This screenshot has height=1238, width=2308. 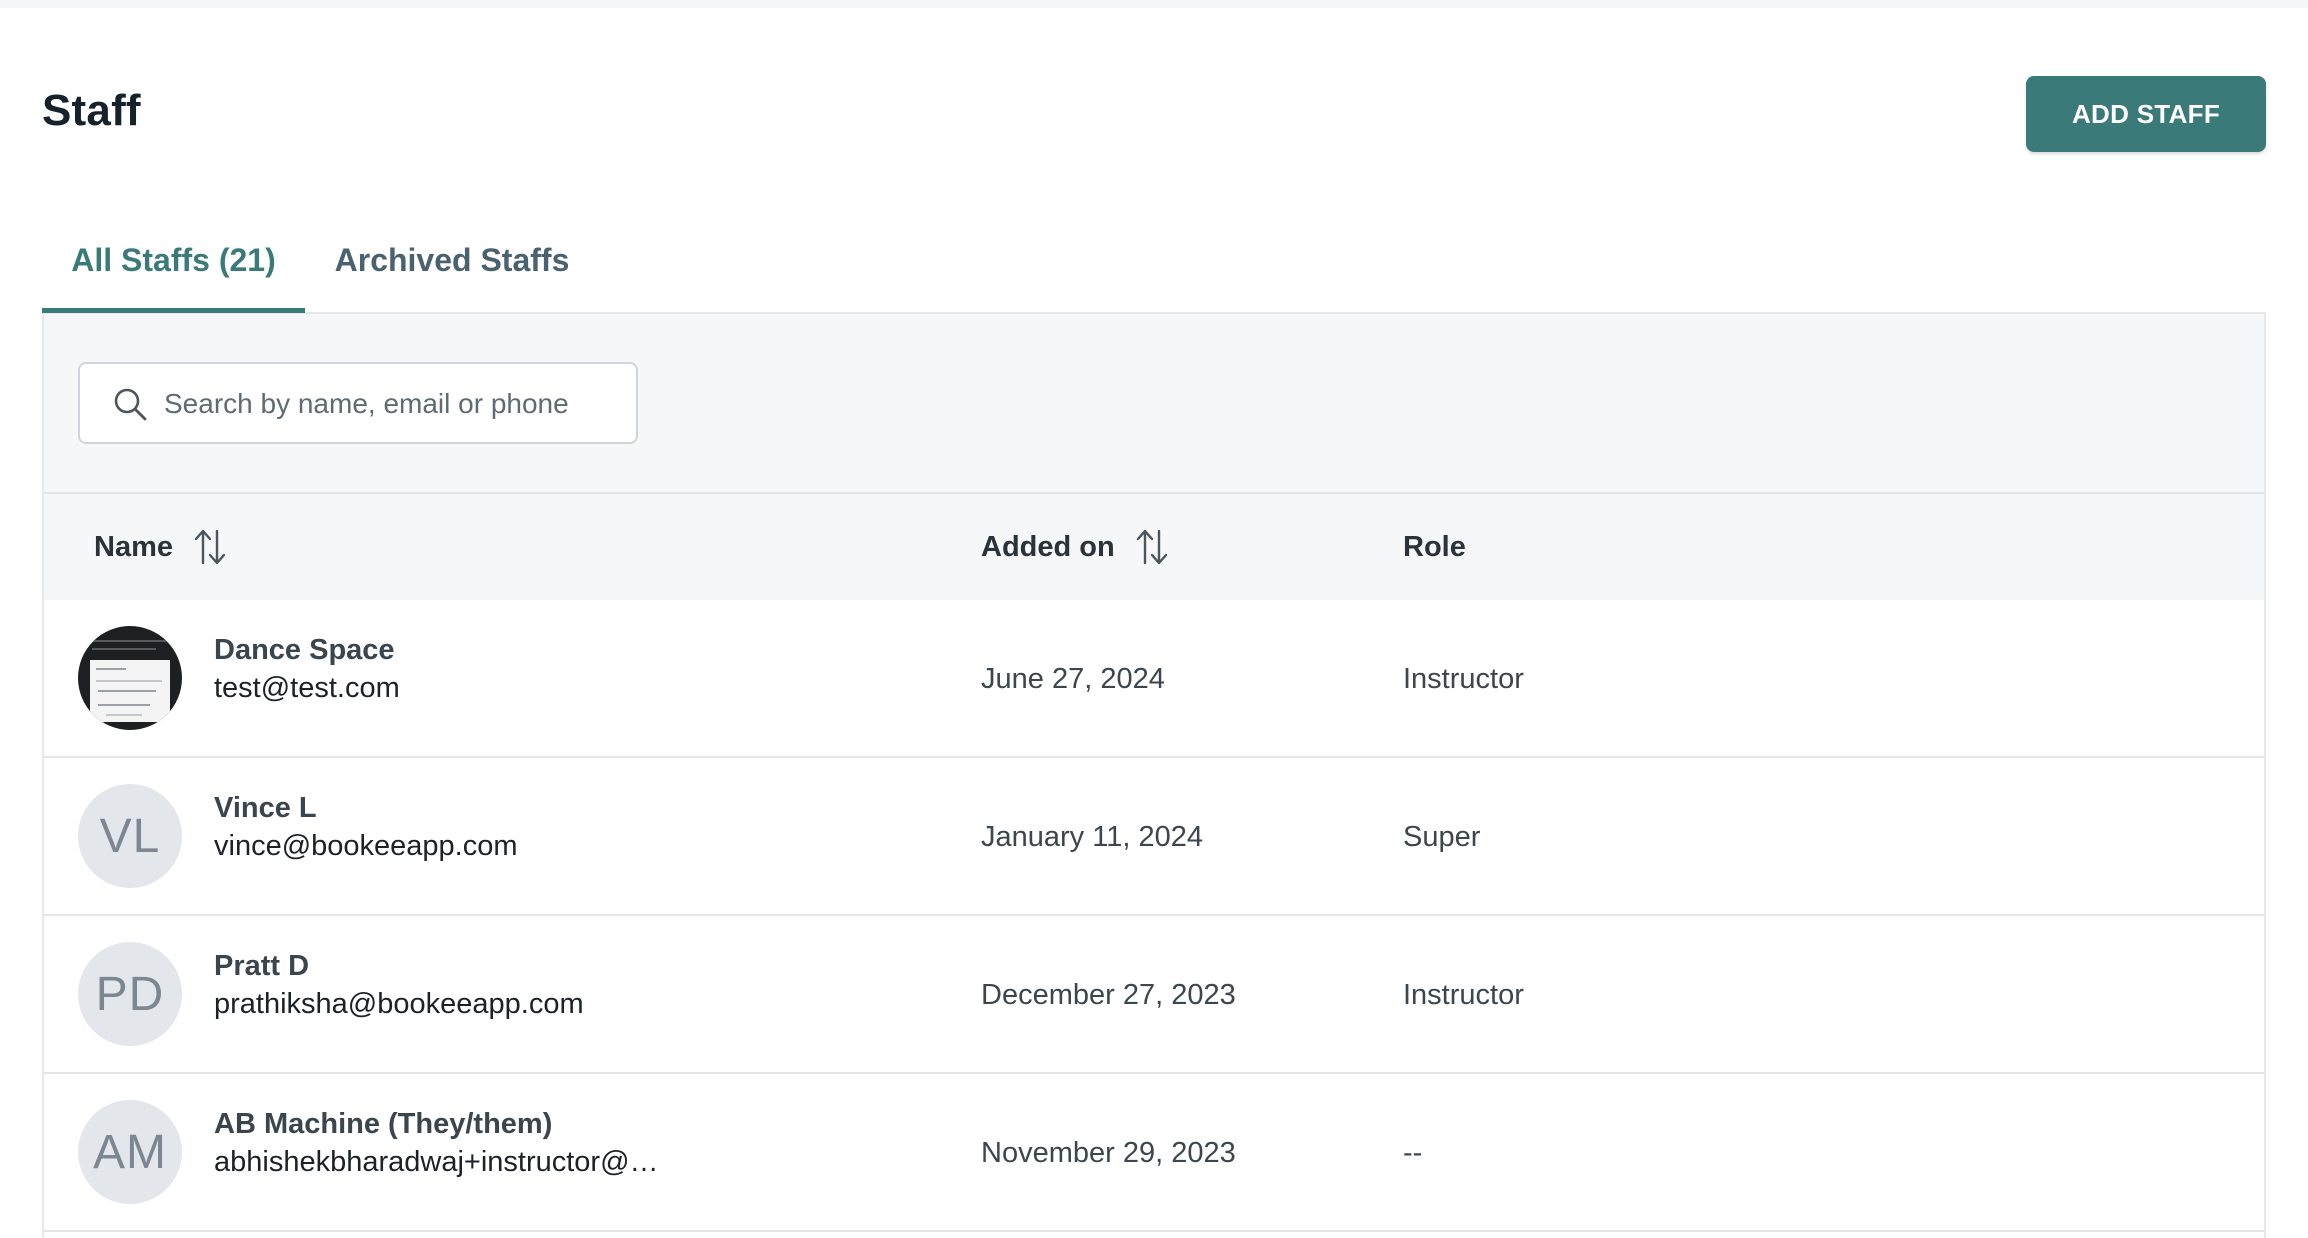 What do you see at coordinates (452, 260) in the screenshot?
I see `tab-archived-staffs: Archived Staffs` at bounding box center [452, 260].